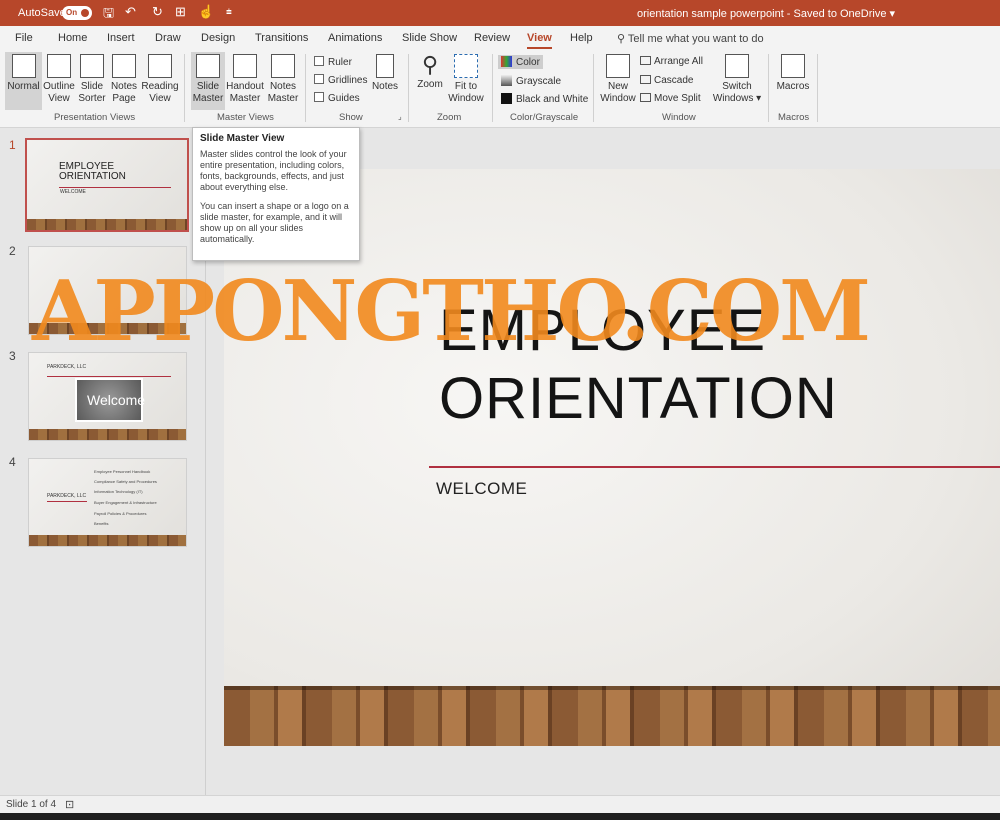  What do you see at coordinates (208, 86) in the screenshot?
I see `slide-master-label: Slide` at bounding box center [208, 86].